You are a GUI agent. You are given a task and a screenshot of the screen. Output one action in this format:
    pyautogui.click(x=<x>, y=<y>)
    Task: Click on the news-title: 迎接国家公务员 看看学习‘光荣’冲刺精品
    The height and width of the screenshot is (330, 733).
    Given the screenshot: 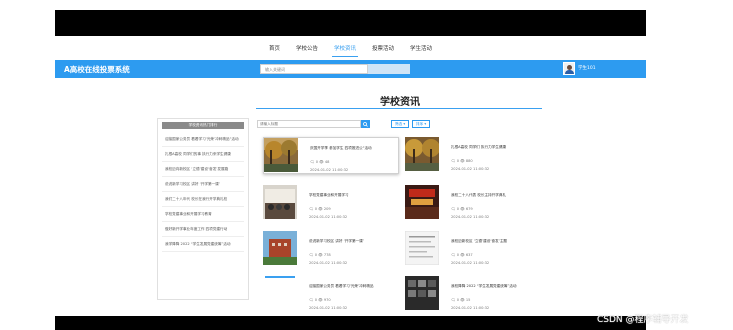 What is the action you would take?
    pyautogui.click(x=353, y=286)
    